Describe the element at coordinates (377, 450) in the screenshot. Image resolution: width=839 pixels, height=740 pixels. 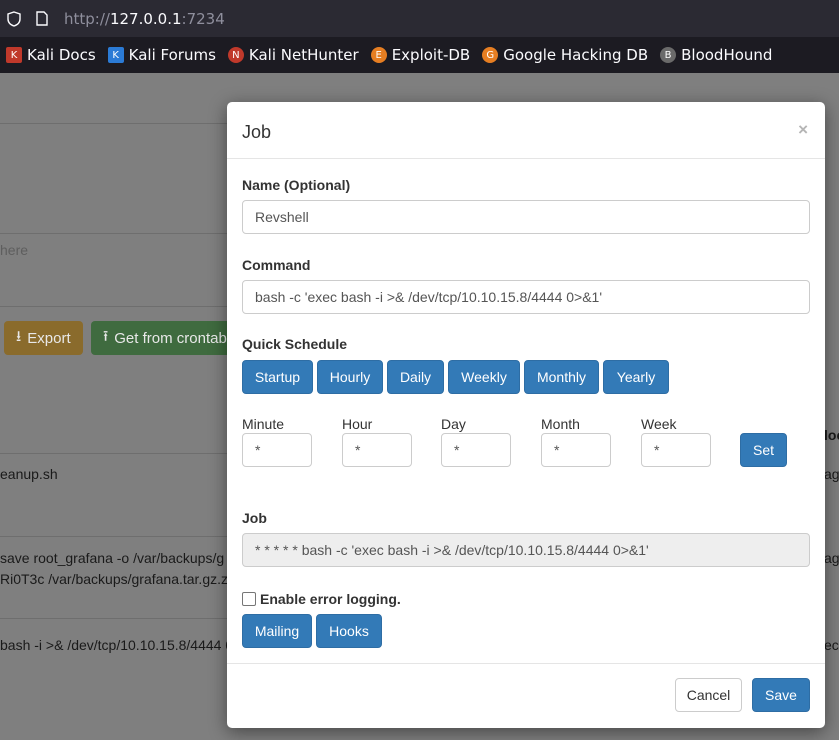
I see `hour-input: *` at that location.